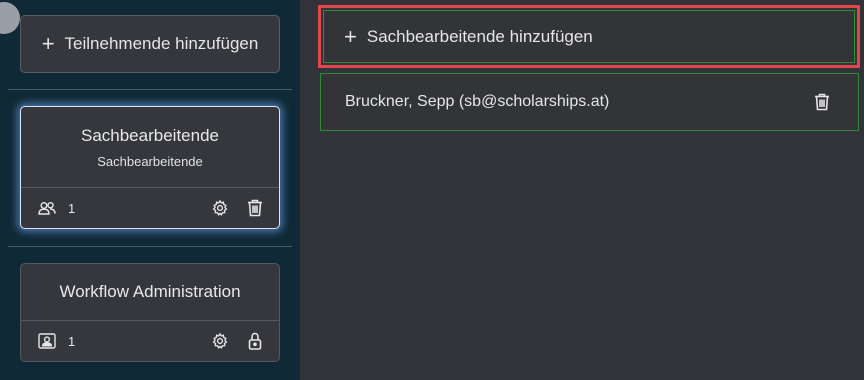 This screenshot has width=864, height=380. Describe the element at coordinates (477, 101) in the screenshot. I see `member-name: Bruckner, Sepp (sb@scholarships.at)` at that location.